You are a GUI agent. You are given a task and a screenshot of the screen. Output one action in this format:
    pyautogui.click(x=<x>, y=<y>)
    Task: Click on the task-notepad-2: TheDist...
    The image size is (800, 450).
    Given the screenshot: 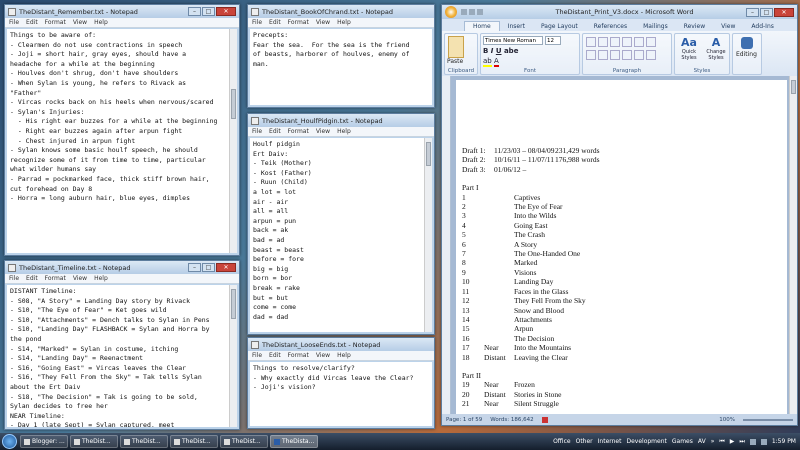 What is the action you would take?
    pyautogui.click(x=144, y=441)
    